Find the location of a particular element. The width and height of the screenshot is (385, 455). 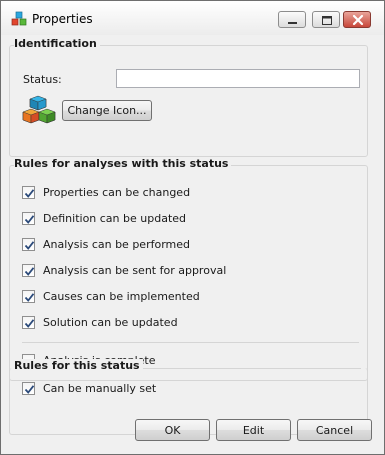

cancel-button: Cancel is located at coordinates (334, 430).